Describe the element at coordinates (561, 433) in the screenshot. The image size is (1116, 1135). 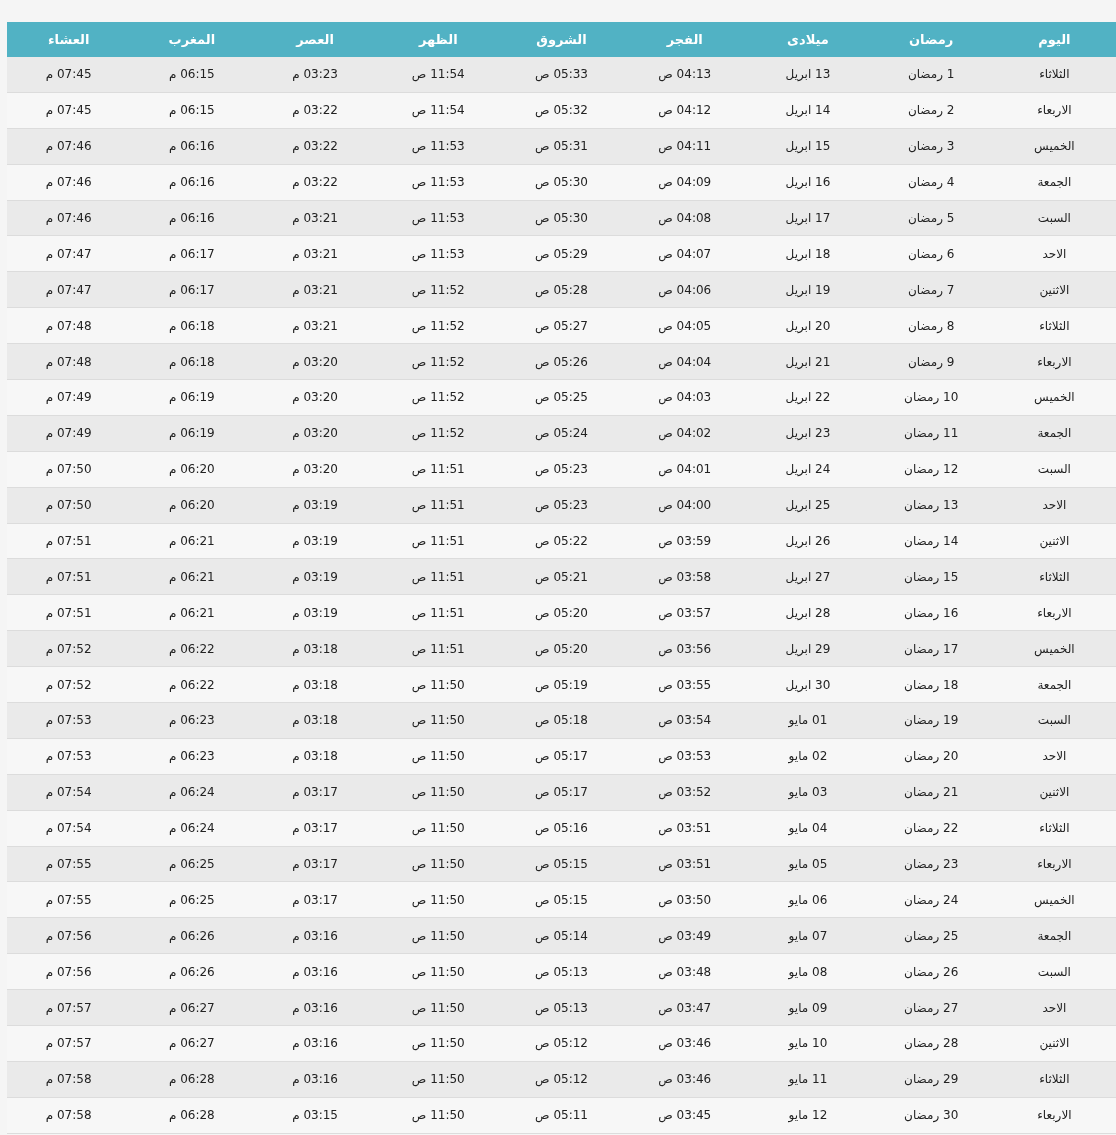
I see `table-cell: 05:24 ص` at that location.